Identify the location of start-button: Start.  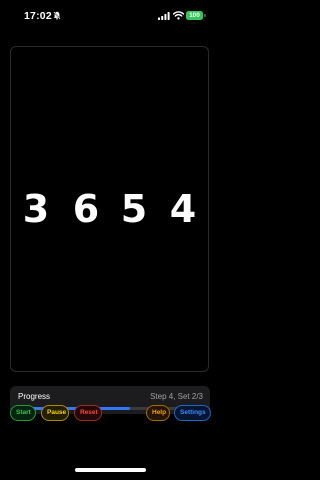
(23, 413).